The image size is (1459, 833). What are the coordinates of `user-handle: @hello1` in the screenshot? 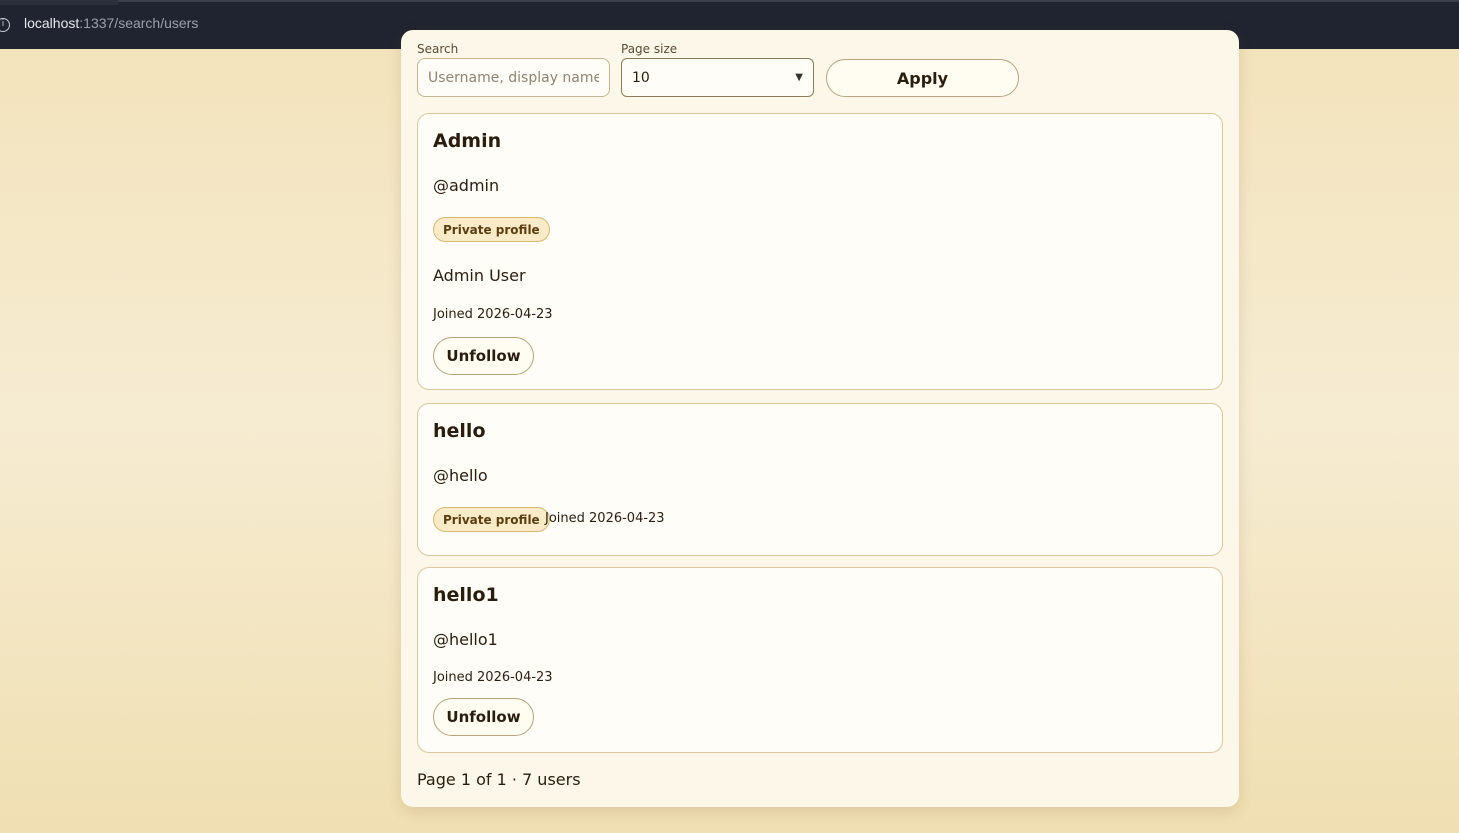 It's located at (465, 639).